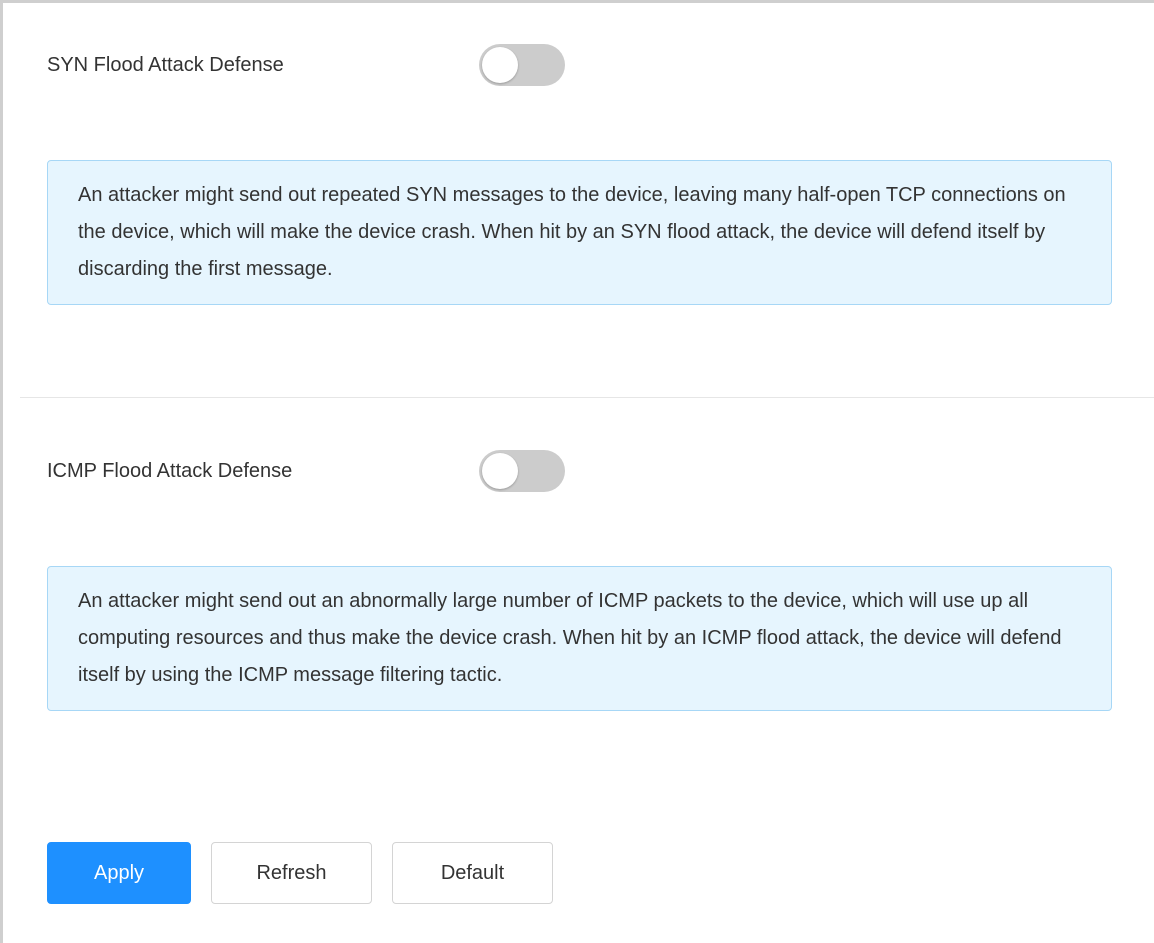 Image resolution: width=1154 pixels, height=943 pixels. I want to click on syn-flood-row: SYN Flood Attack Defense, so click(306, 65).